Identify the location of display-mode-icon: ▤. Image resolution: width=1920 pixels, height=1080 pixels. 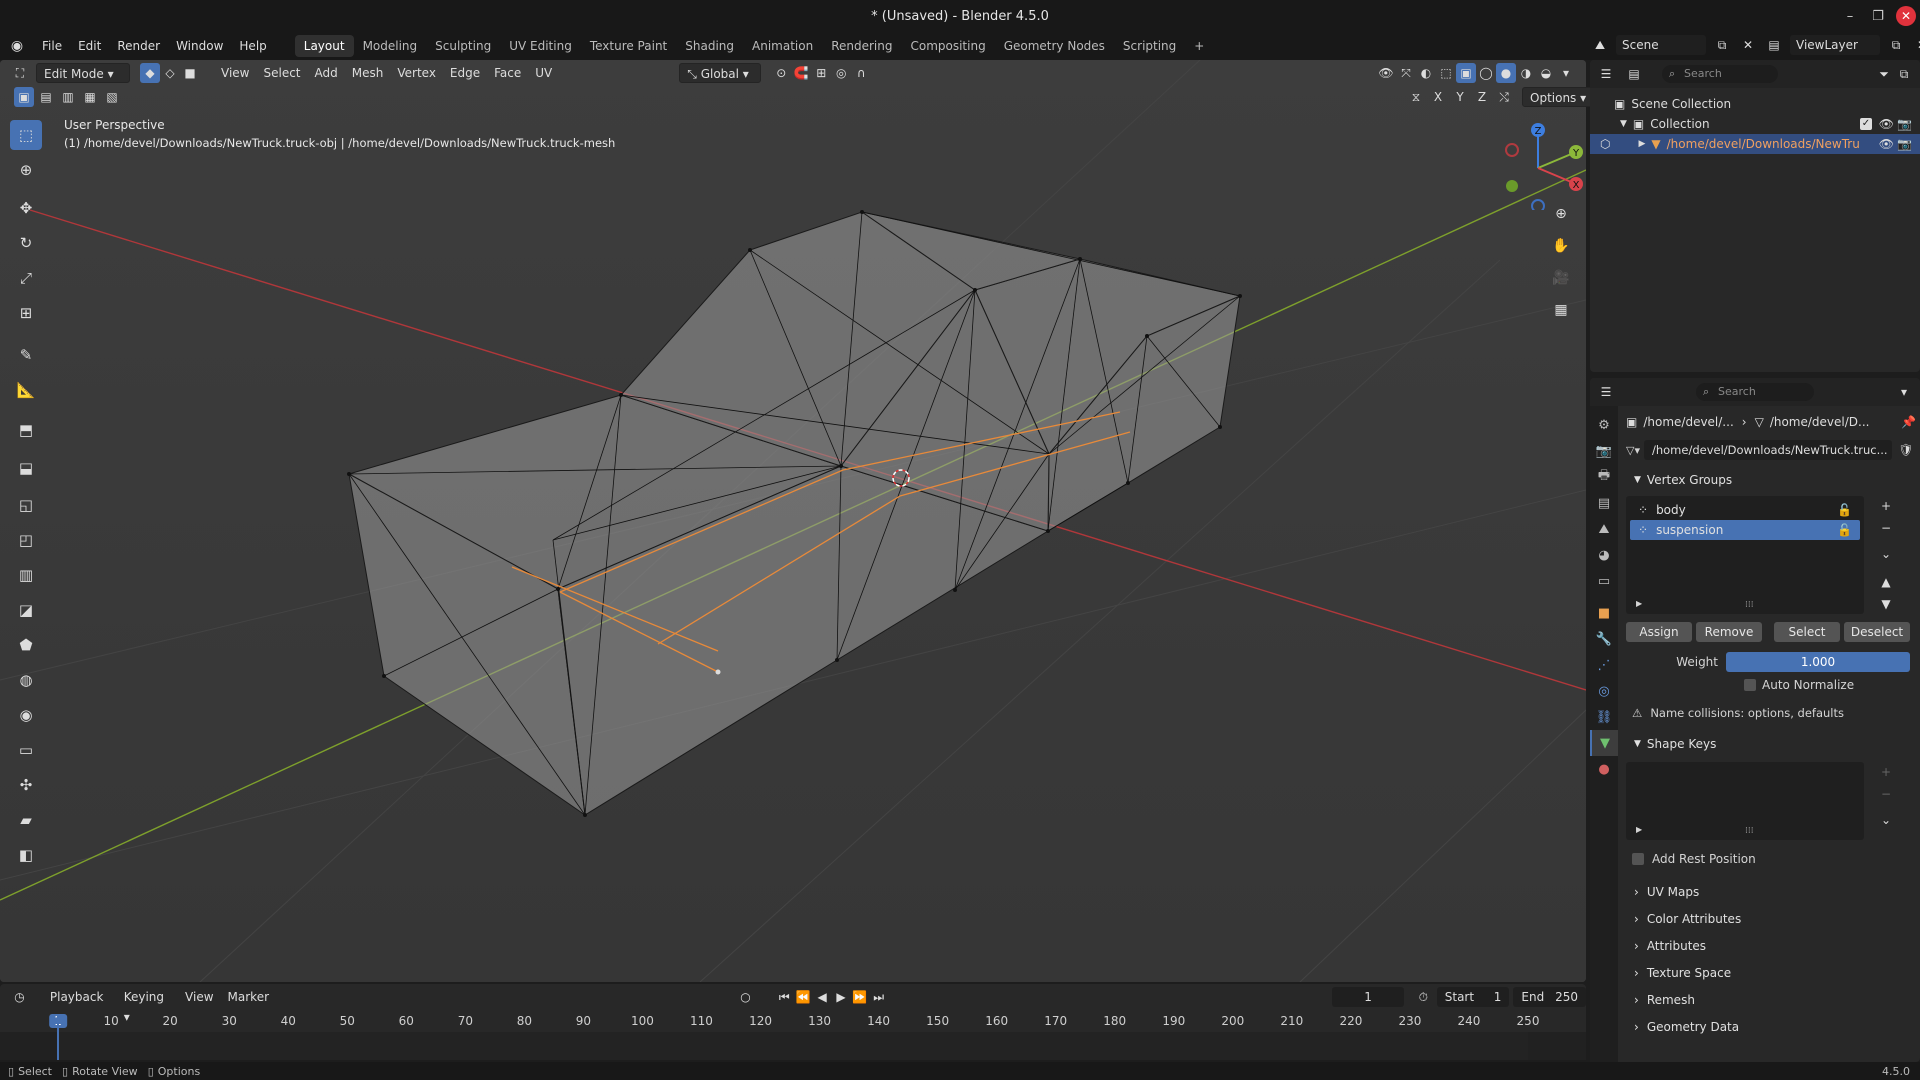
(1634, 74).